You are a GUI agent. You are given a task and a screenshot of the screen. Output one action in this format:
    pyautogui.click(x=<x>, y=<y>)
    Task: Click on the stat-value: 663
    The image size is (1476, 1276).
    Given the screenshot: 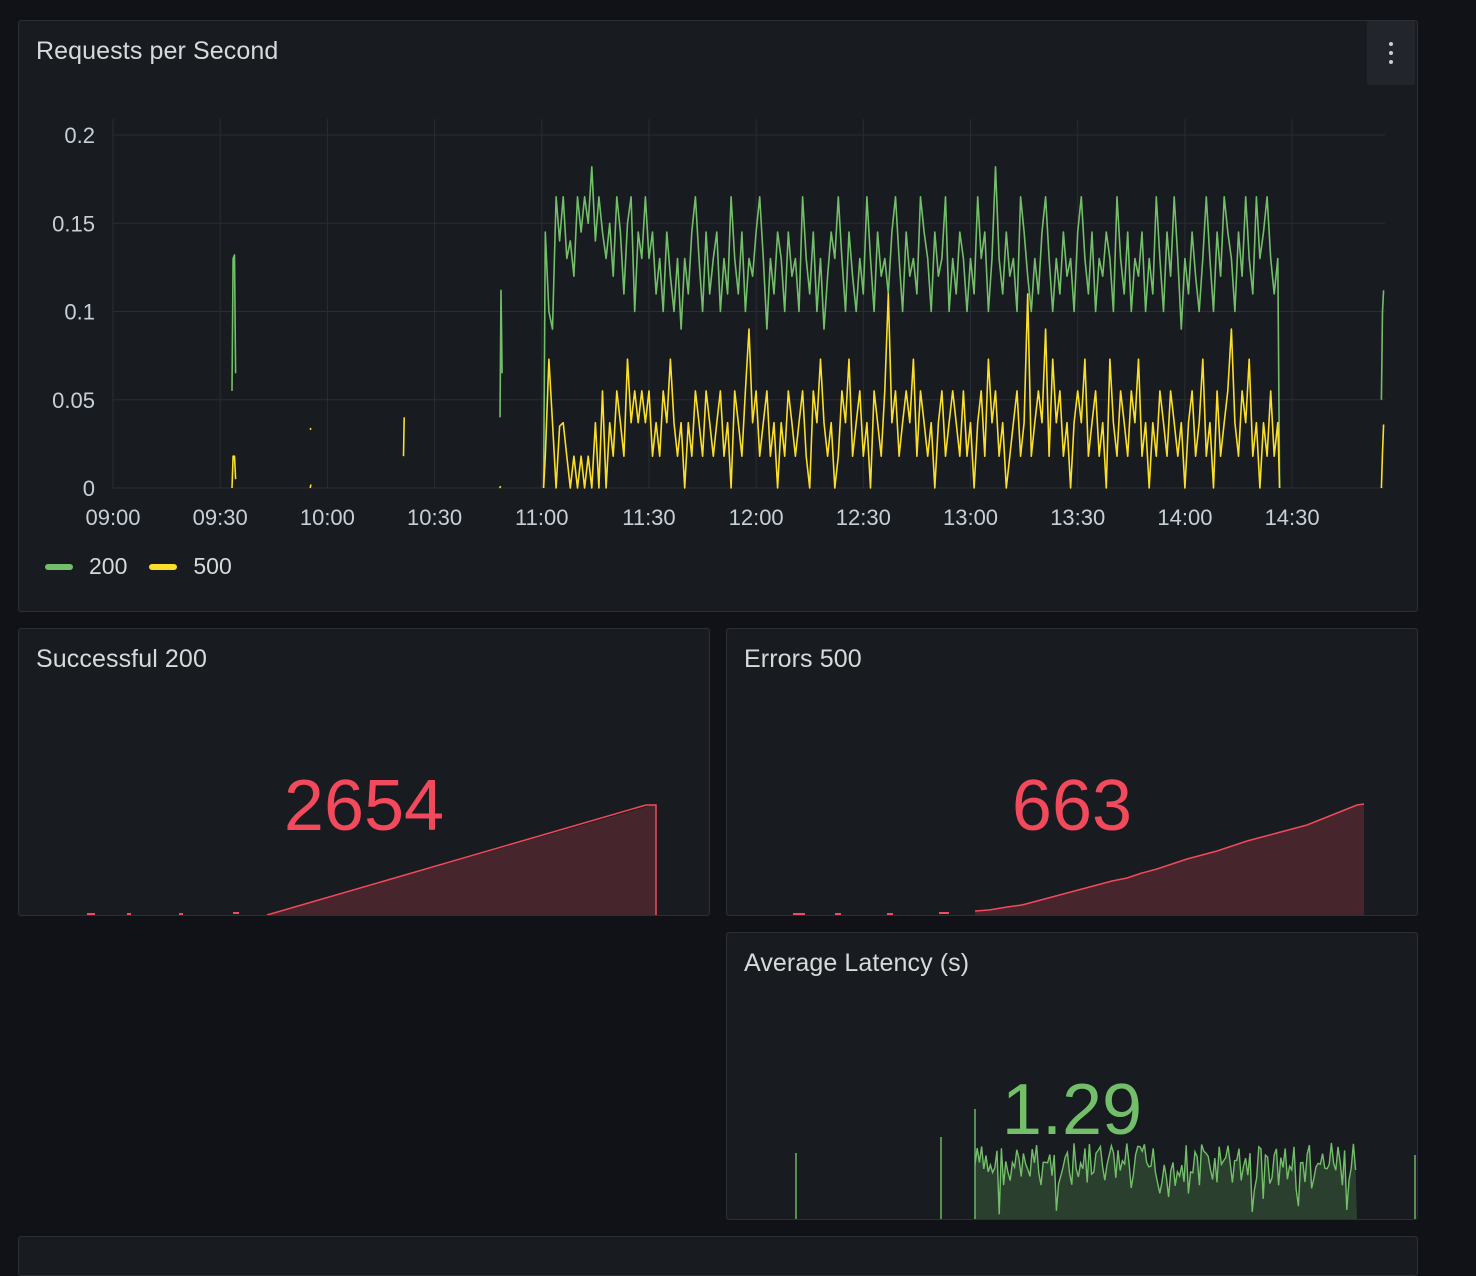 What is the action you would take?
    pyautogui.click(x=1072, y=806)
    